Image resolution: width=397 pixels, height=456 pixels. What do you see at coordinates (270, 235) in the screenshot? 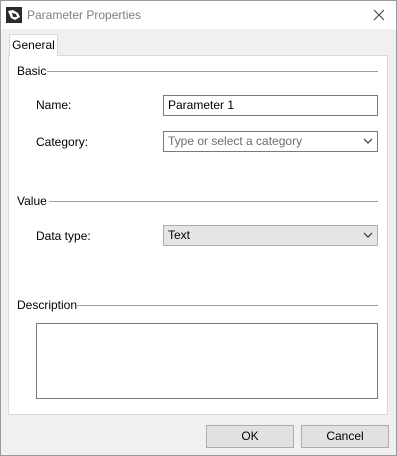
I see `data-type-dropdown: Text` at bounding box center [270, 235].